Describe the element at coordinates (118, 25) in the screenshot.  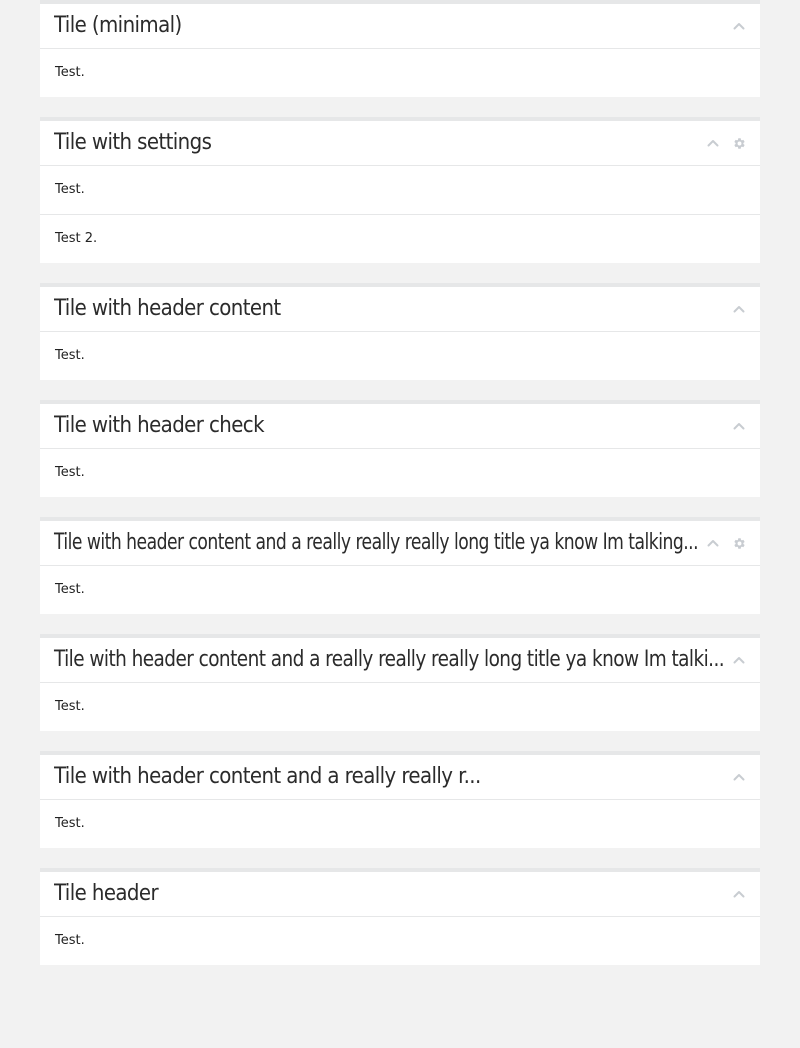
I see `tile-title: Tile (minimal)` at that location.